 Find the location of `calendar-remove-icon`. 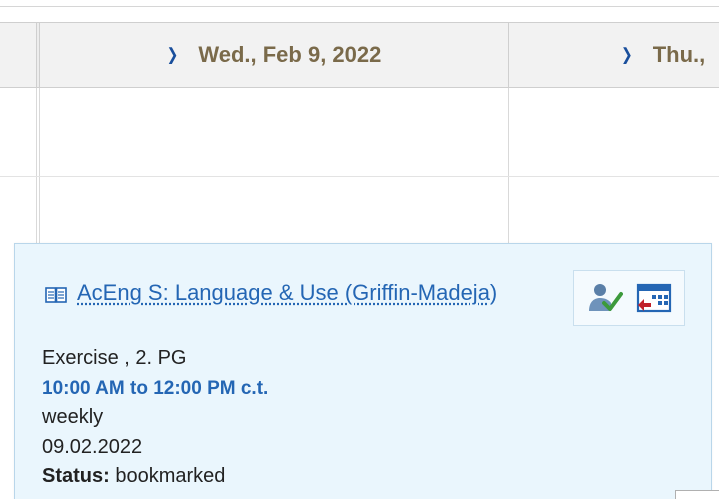

calendar-remove-icon is located at coordinates (654, 298).